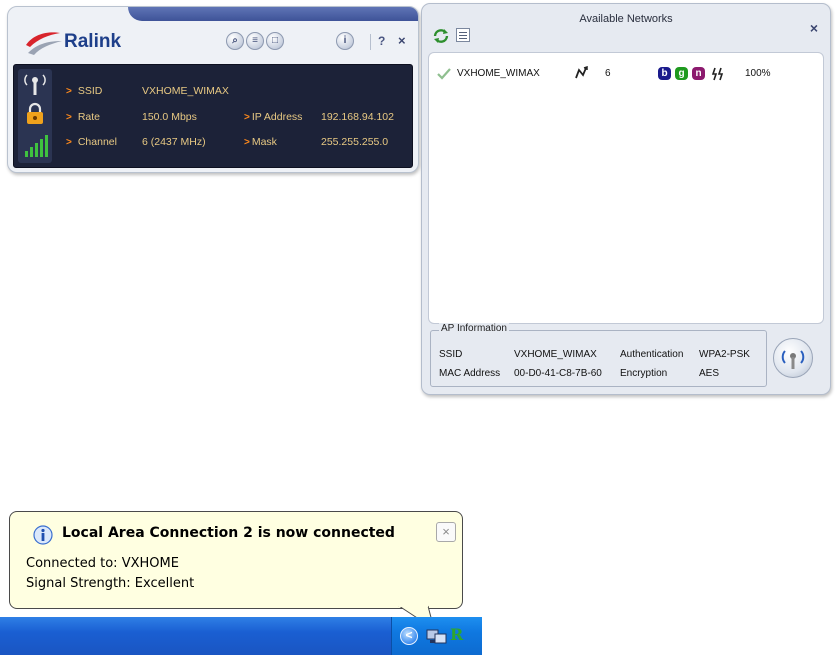 Image resolution: width=835 pixels, height=655 pixels. I want to click on help-button: ?, so click(381, 41).